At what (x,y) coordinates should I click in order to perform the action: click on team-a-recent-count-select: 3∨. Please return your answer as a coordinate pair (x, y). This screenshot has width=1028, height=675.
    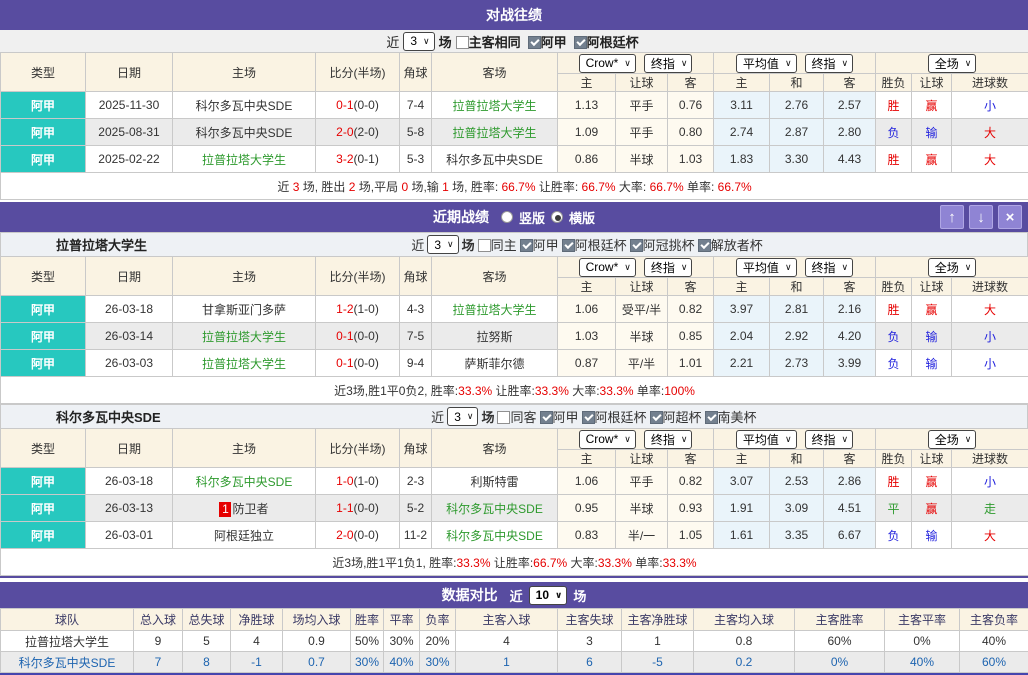
    Looking at the image, I should click on (442, 244).